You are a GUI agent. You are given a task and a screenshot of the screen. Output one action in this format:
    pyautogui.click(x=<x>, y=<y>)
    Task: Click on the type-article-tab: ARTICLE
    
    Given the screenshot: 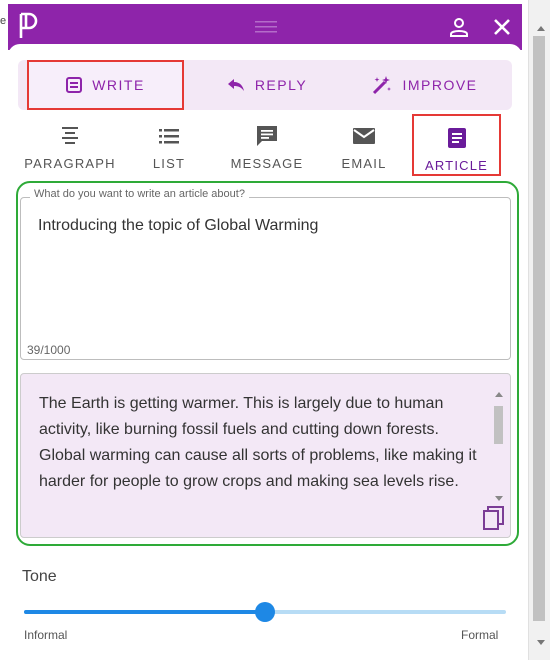 What is the action you would take?
    pyautogui.click(x=456, y=145)
    